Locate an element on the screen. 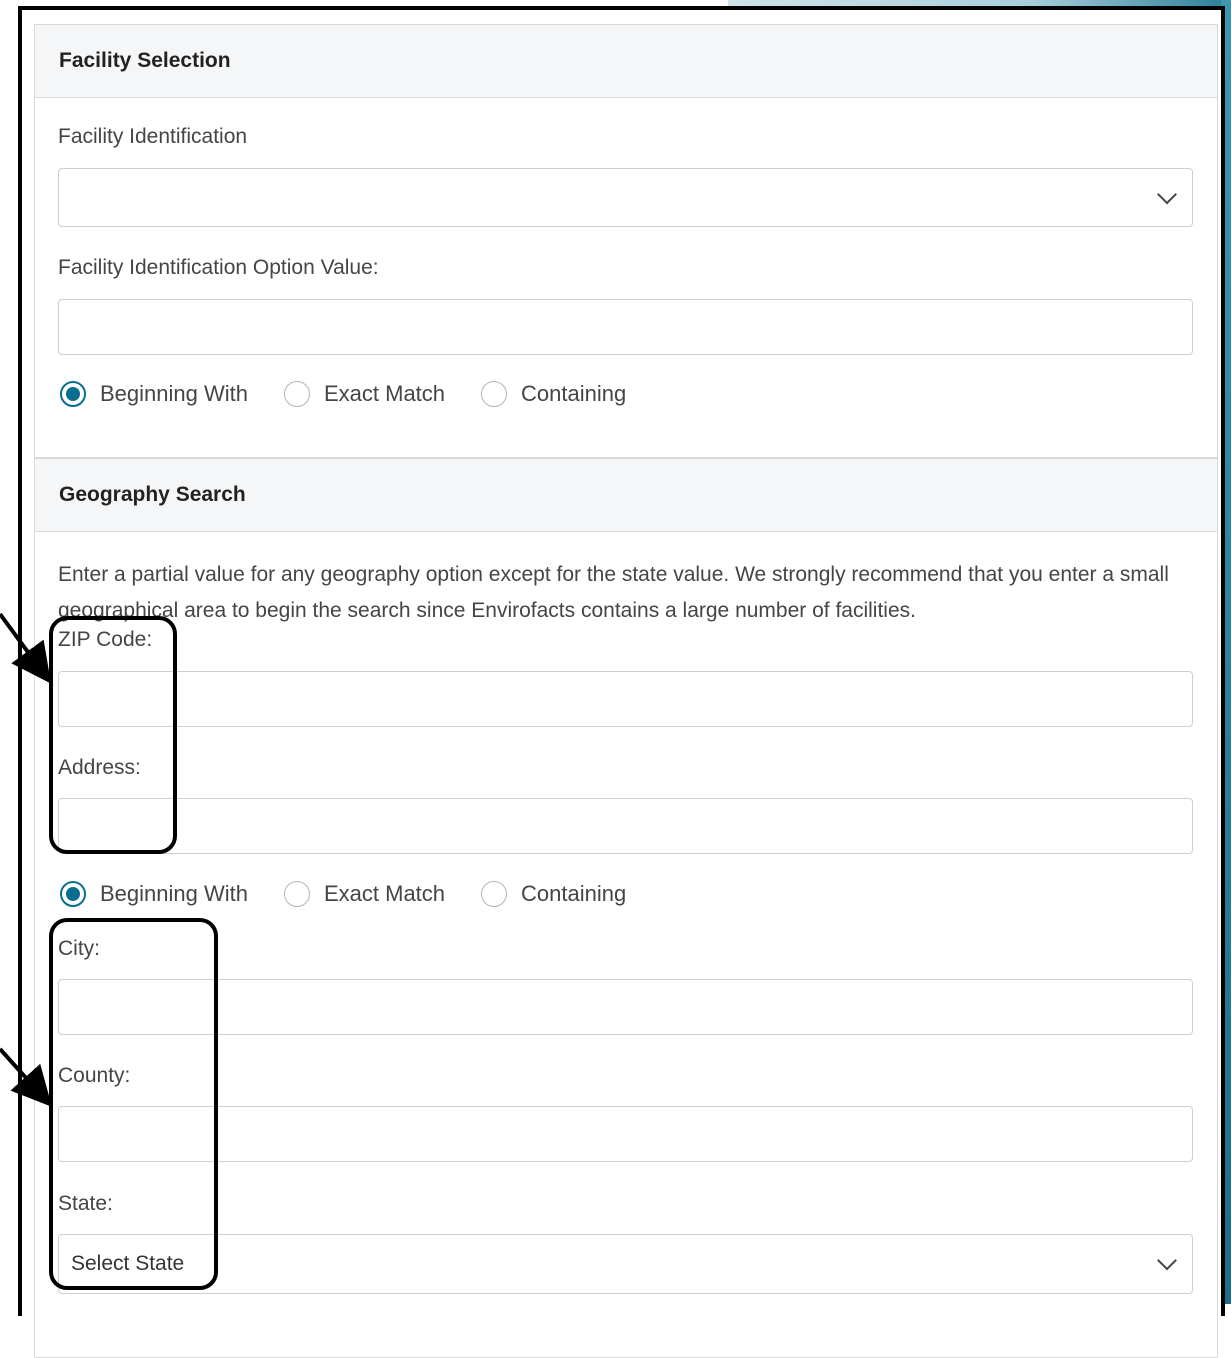  callout-arrows is located at coordinates (26, 859).